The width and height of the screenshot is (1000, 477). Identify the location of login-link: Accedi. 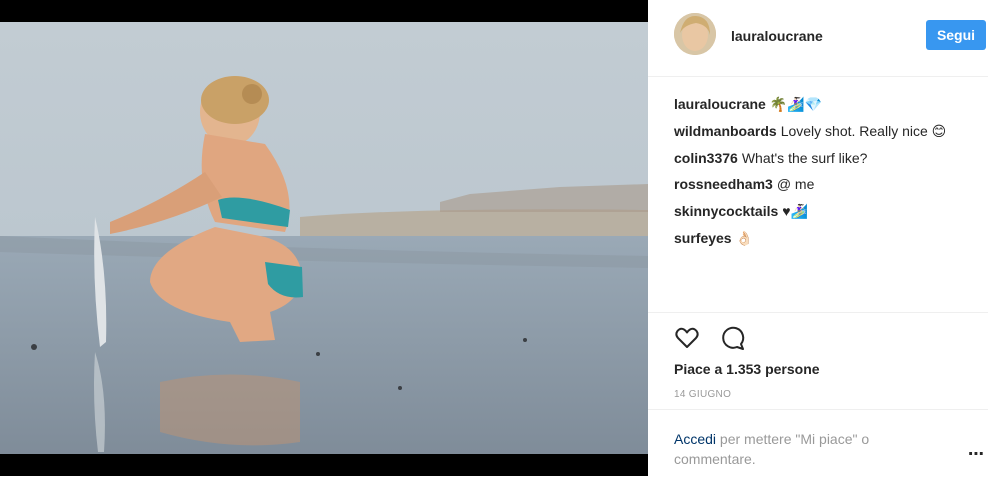
(695, 439).